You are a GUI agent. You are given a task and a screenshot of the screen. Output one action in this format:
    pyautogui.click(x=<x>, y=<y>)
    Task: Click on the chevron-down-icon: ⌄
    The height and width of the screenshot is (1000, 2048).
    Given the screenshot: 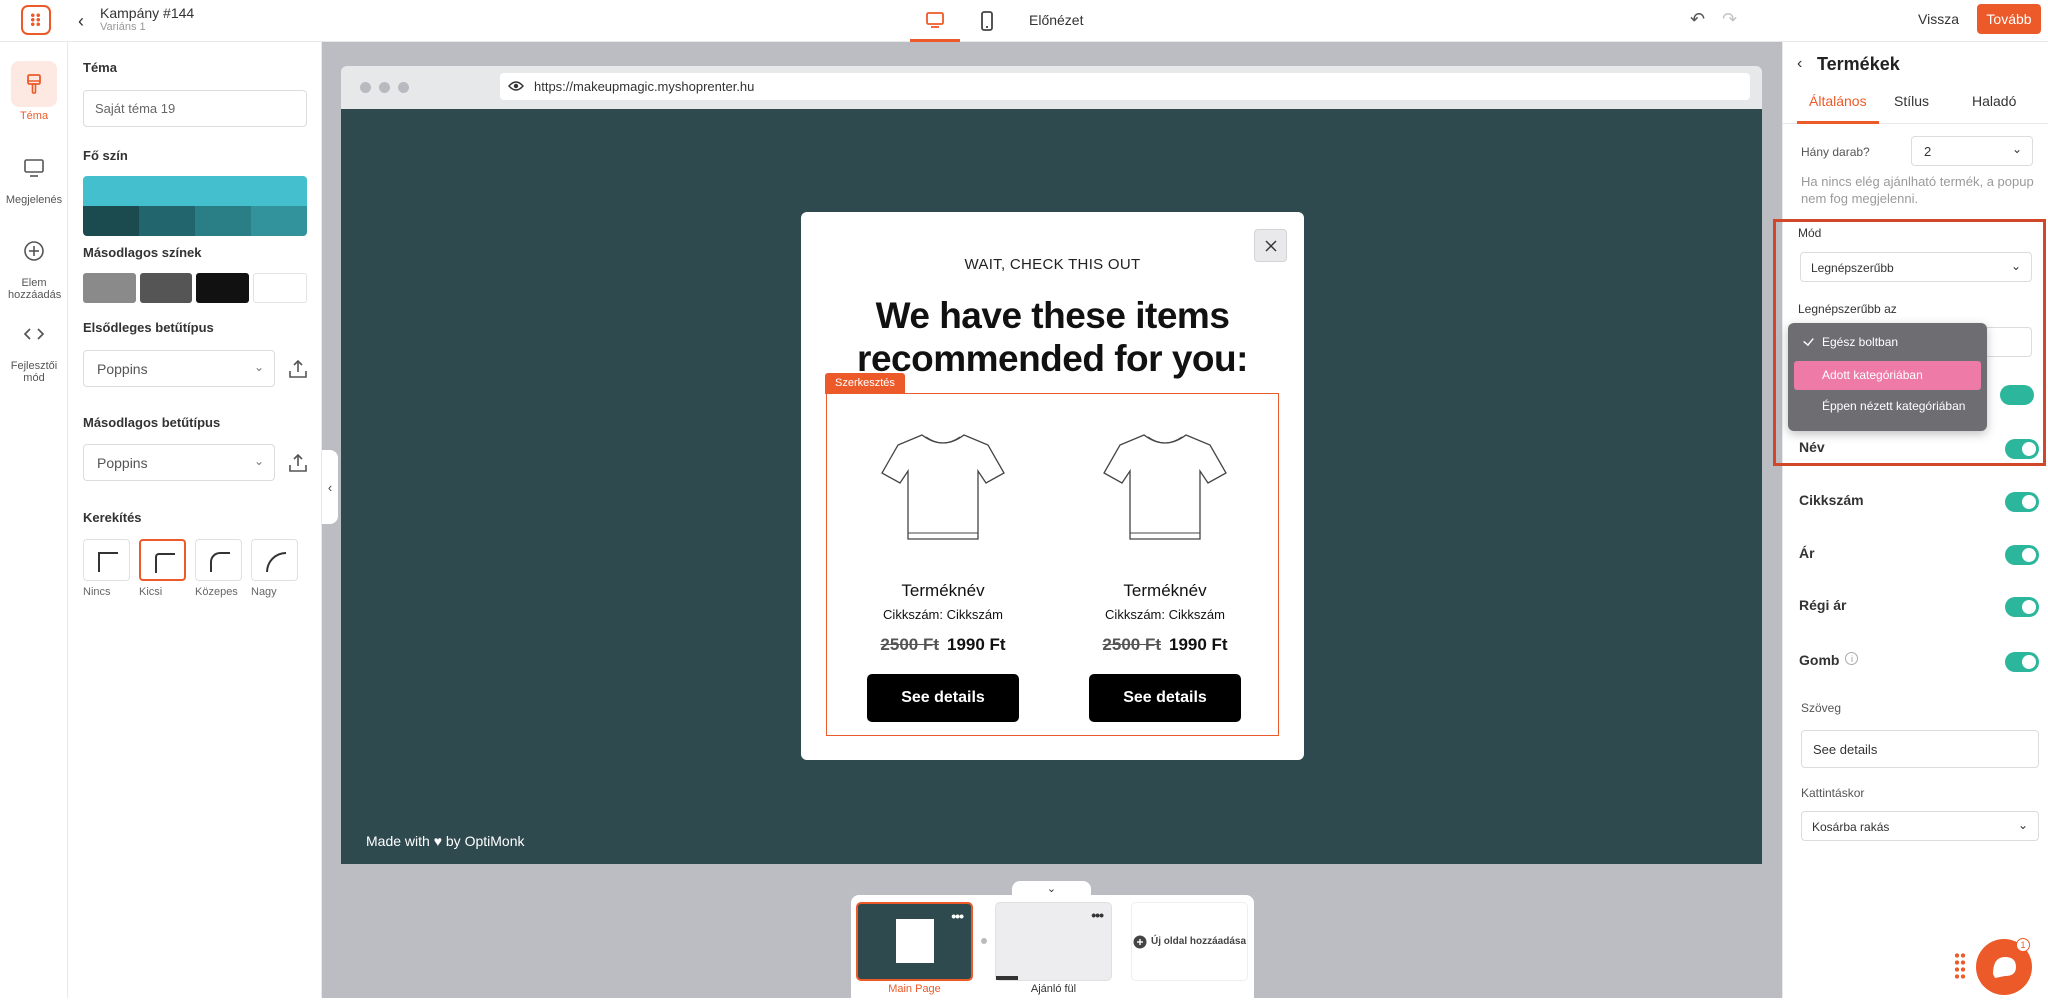 What is the action you would take?
    pyautogui.click(x=2016, y=149)
    